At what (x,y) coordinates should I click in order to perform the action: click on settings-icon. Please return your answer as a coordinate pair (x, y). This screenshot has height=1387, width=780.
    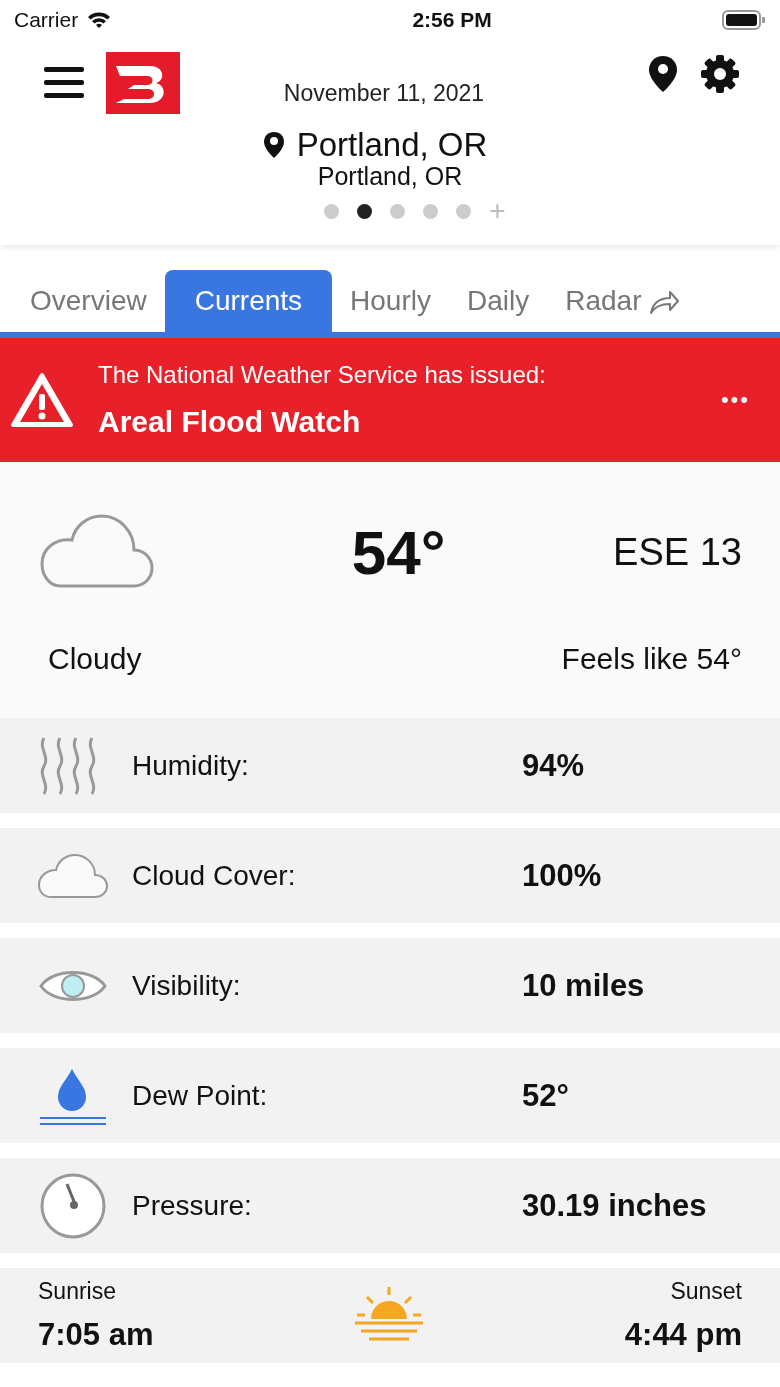
    Looking at the image, I should click on (720, 74).